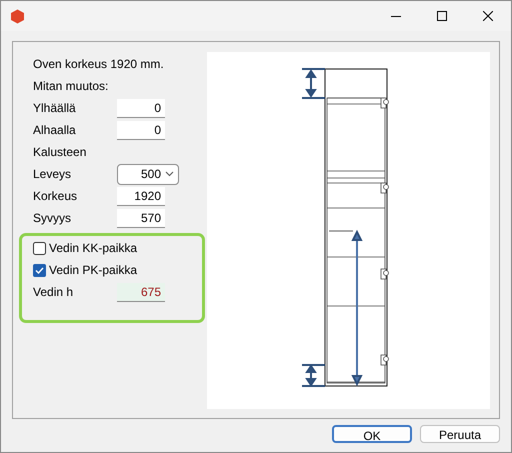 The width and height of the screenshot is (512, 453). Describe the element at coordinates (52, 218) in the screenshot. I see `field-label: Syvyys` at that location.